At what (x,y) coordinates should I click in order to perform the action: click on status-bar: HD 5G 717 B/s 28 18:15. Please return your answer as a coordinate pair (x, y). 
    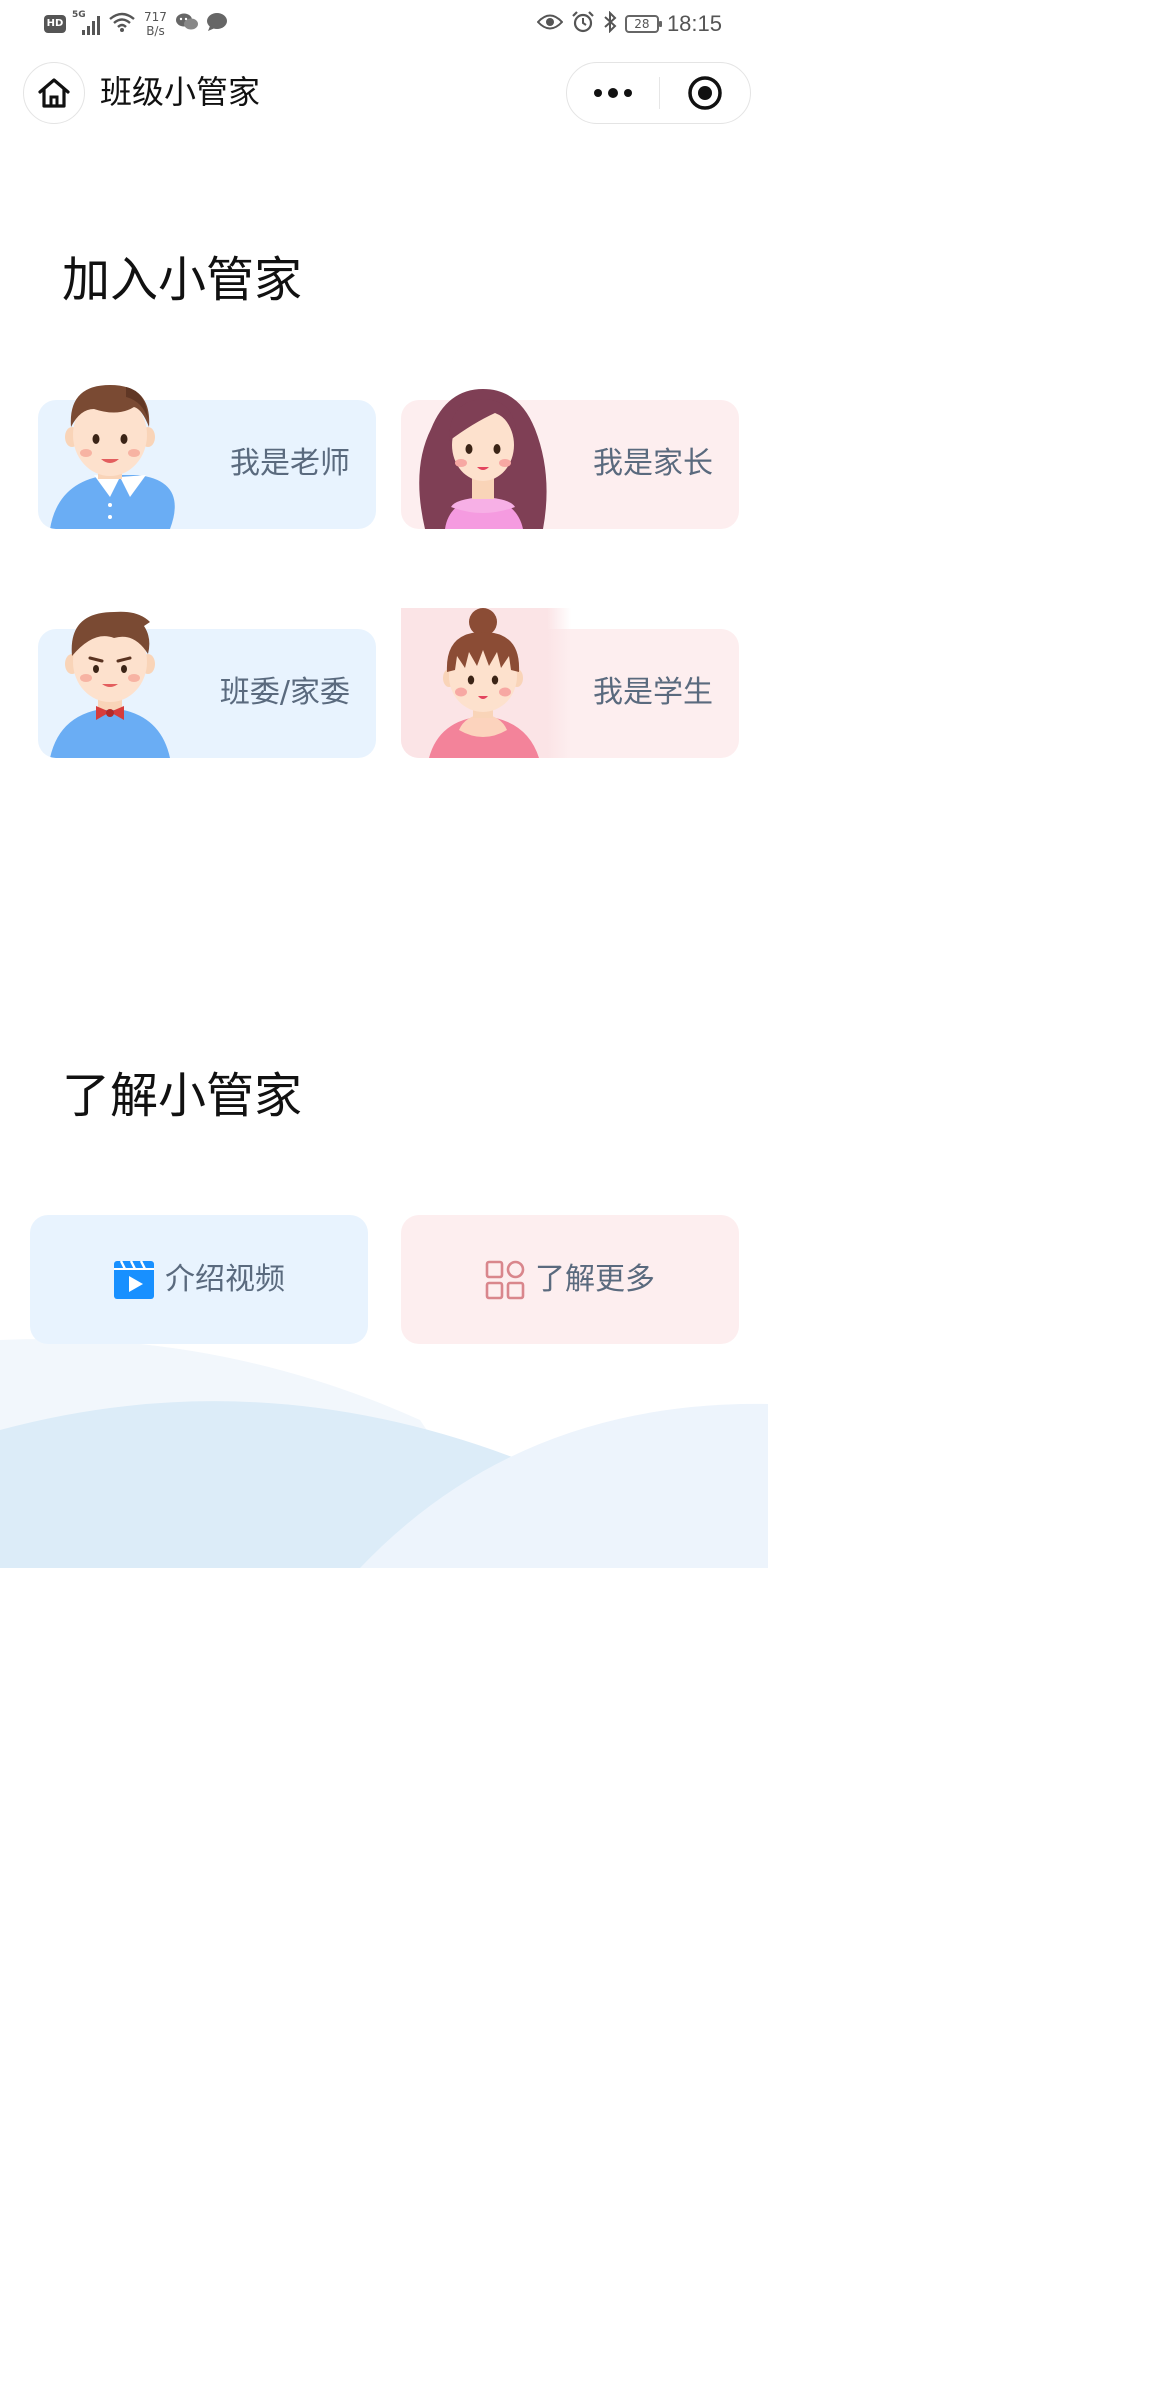
    Looking at the image, I should click on (384, 24).